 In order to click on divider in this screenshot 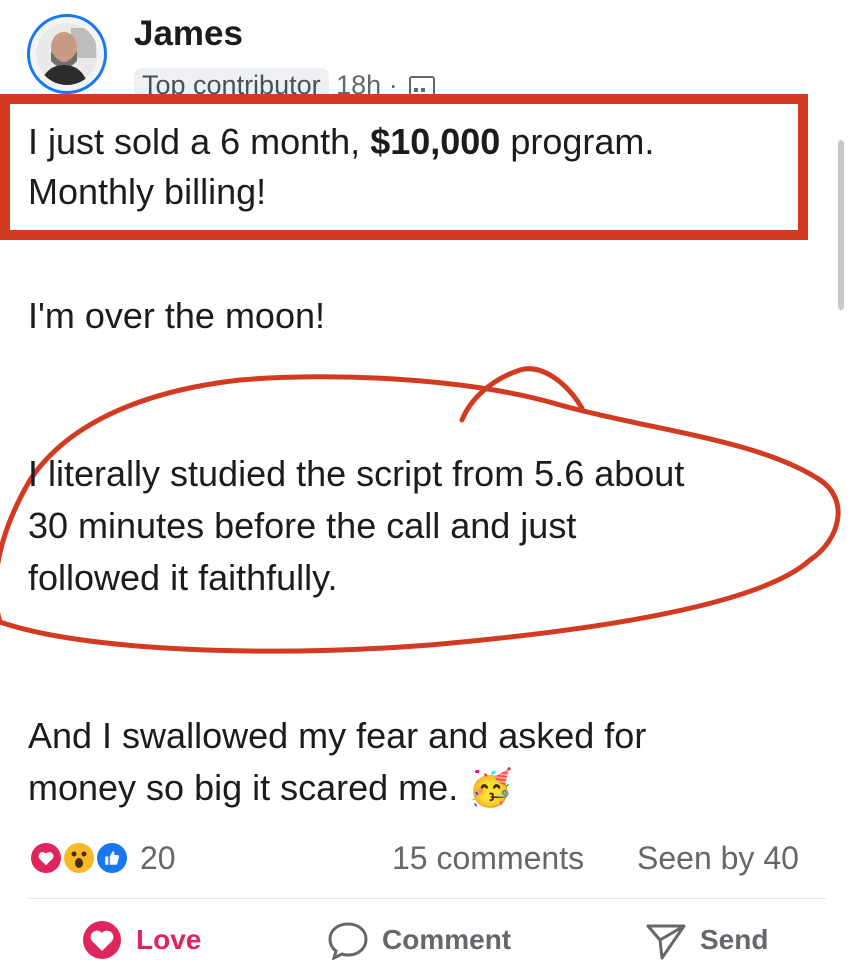, I will do `click(427, 898)`.